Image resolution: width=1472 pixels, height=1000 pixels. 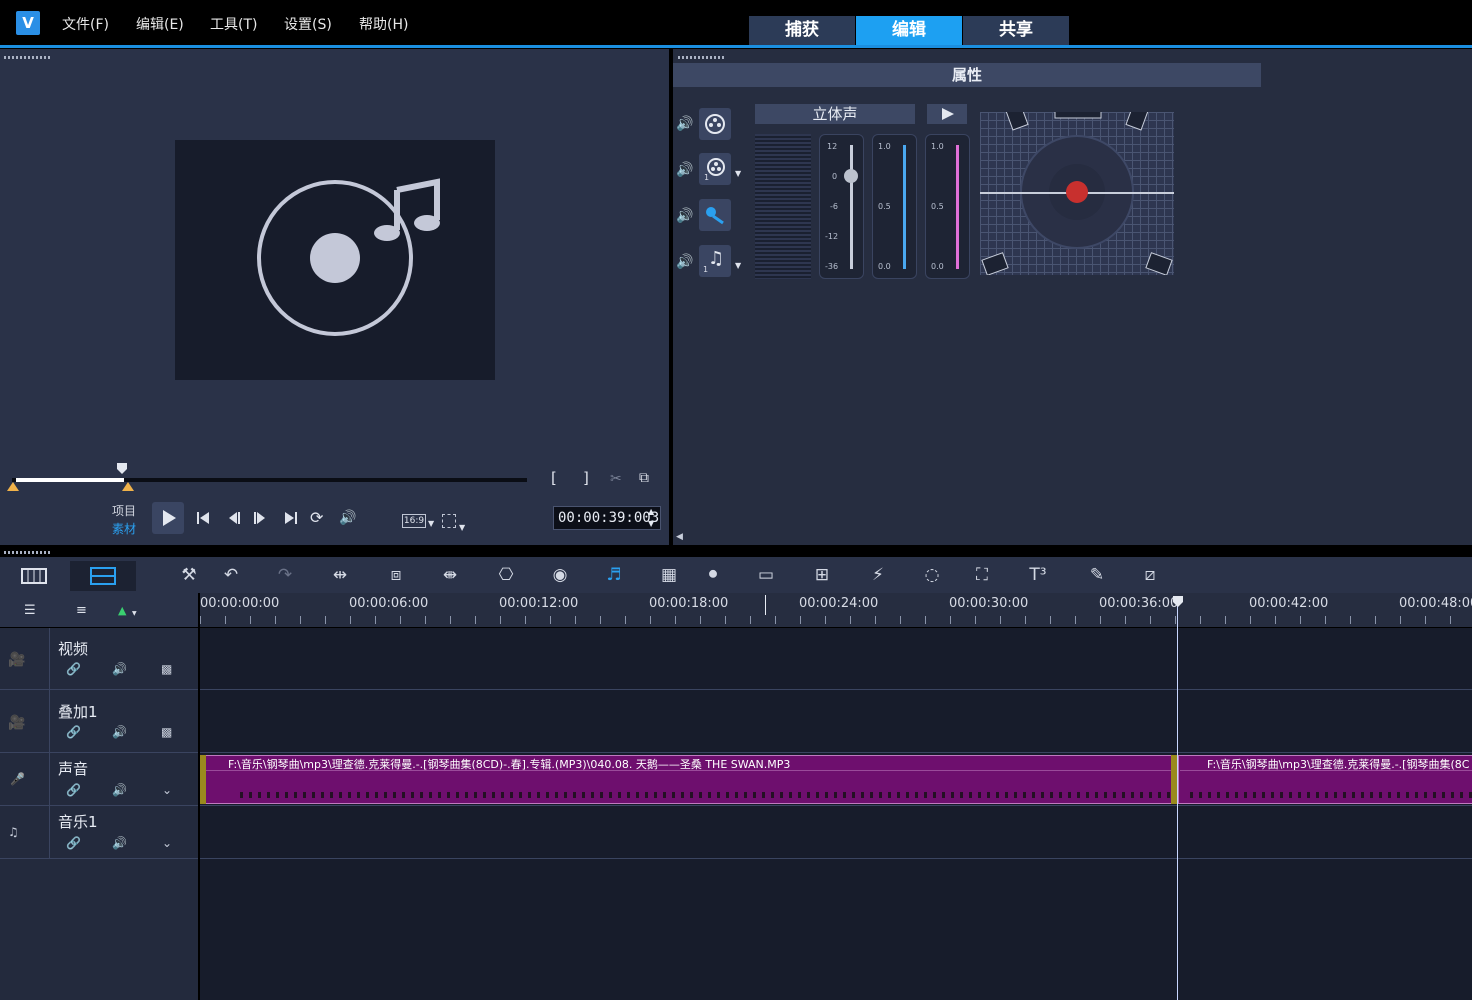 I want to click on slider-thumb, so click(x=851, y=176).